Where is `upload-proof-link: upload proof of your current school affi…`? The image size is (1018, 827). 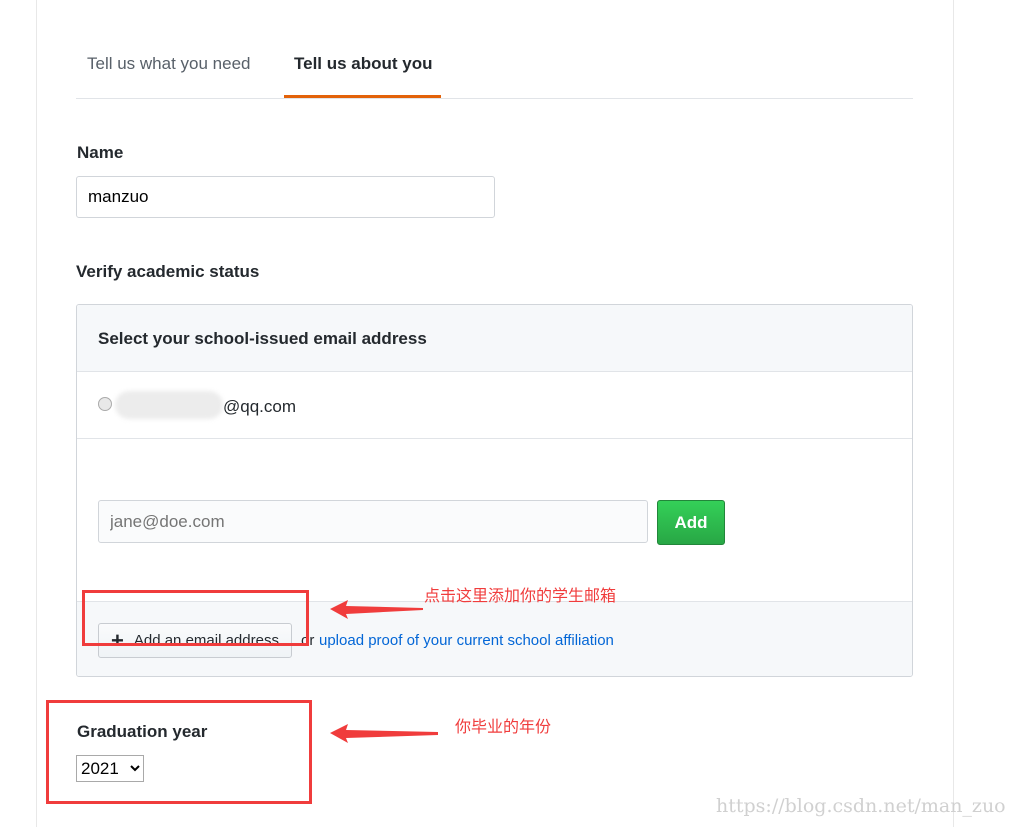
upload-proof-link: upload proof of your current school affi… is located at coordinates (466, 640).